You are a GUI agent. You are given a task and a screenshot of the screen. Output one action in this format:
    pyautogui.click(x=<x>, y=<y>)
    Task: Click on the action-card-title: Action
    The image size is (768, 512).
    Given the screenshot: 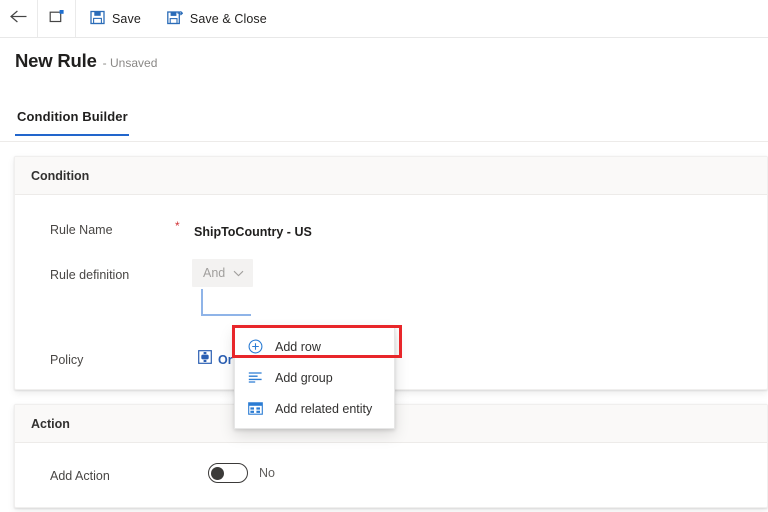 What is the action you would take?
    pyautogui.click(x=50, y=423)
    